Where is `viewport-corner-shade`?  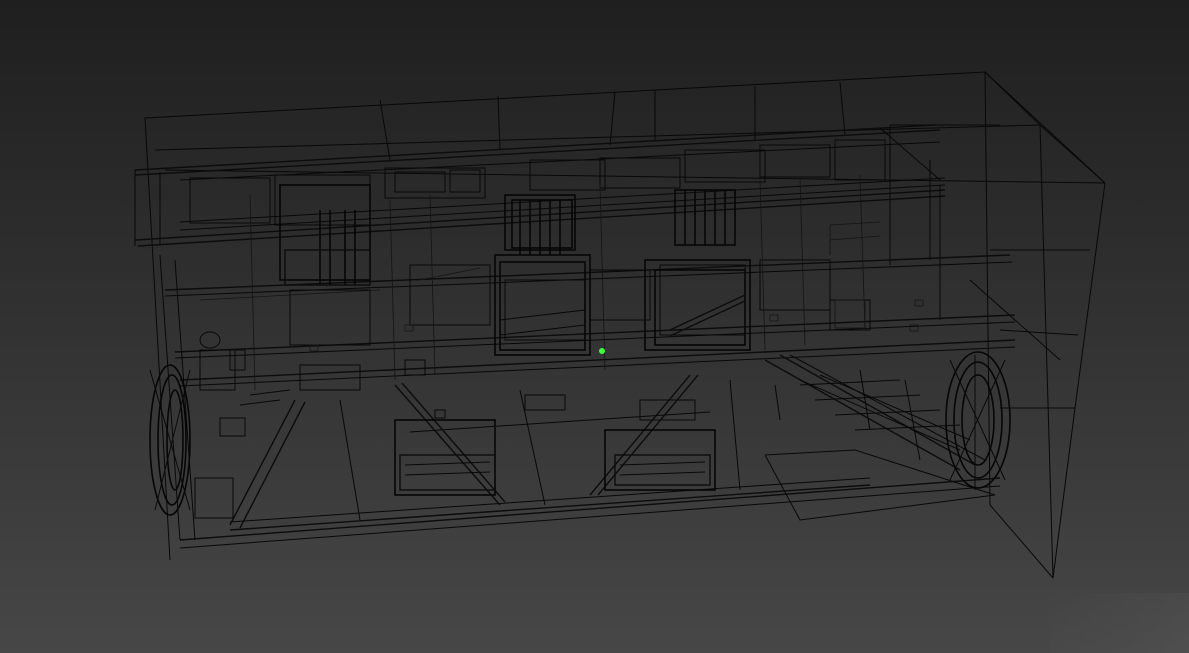 viewport-corner-shade is located at coordinates (1119, 623).